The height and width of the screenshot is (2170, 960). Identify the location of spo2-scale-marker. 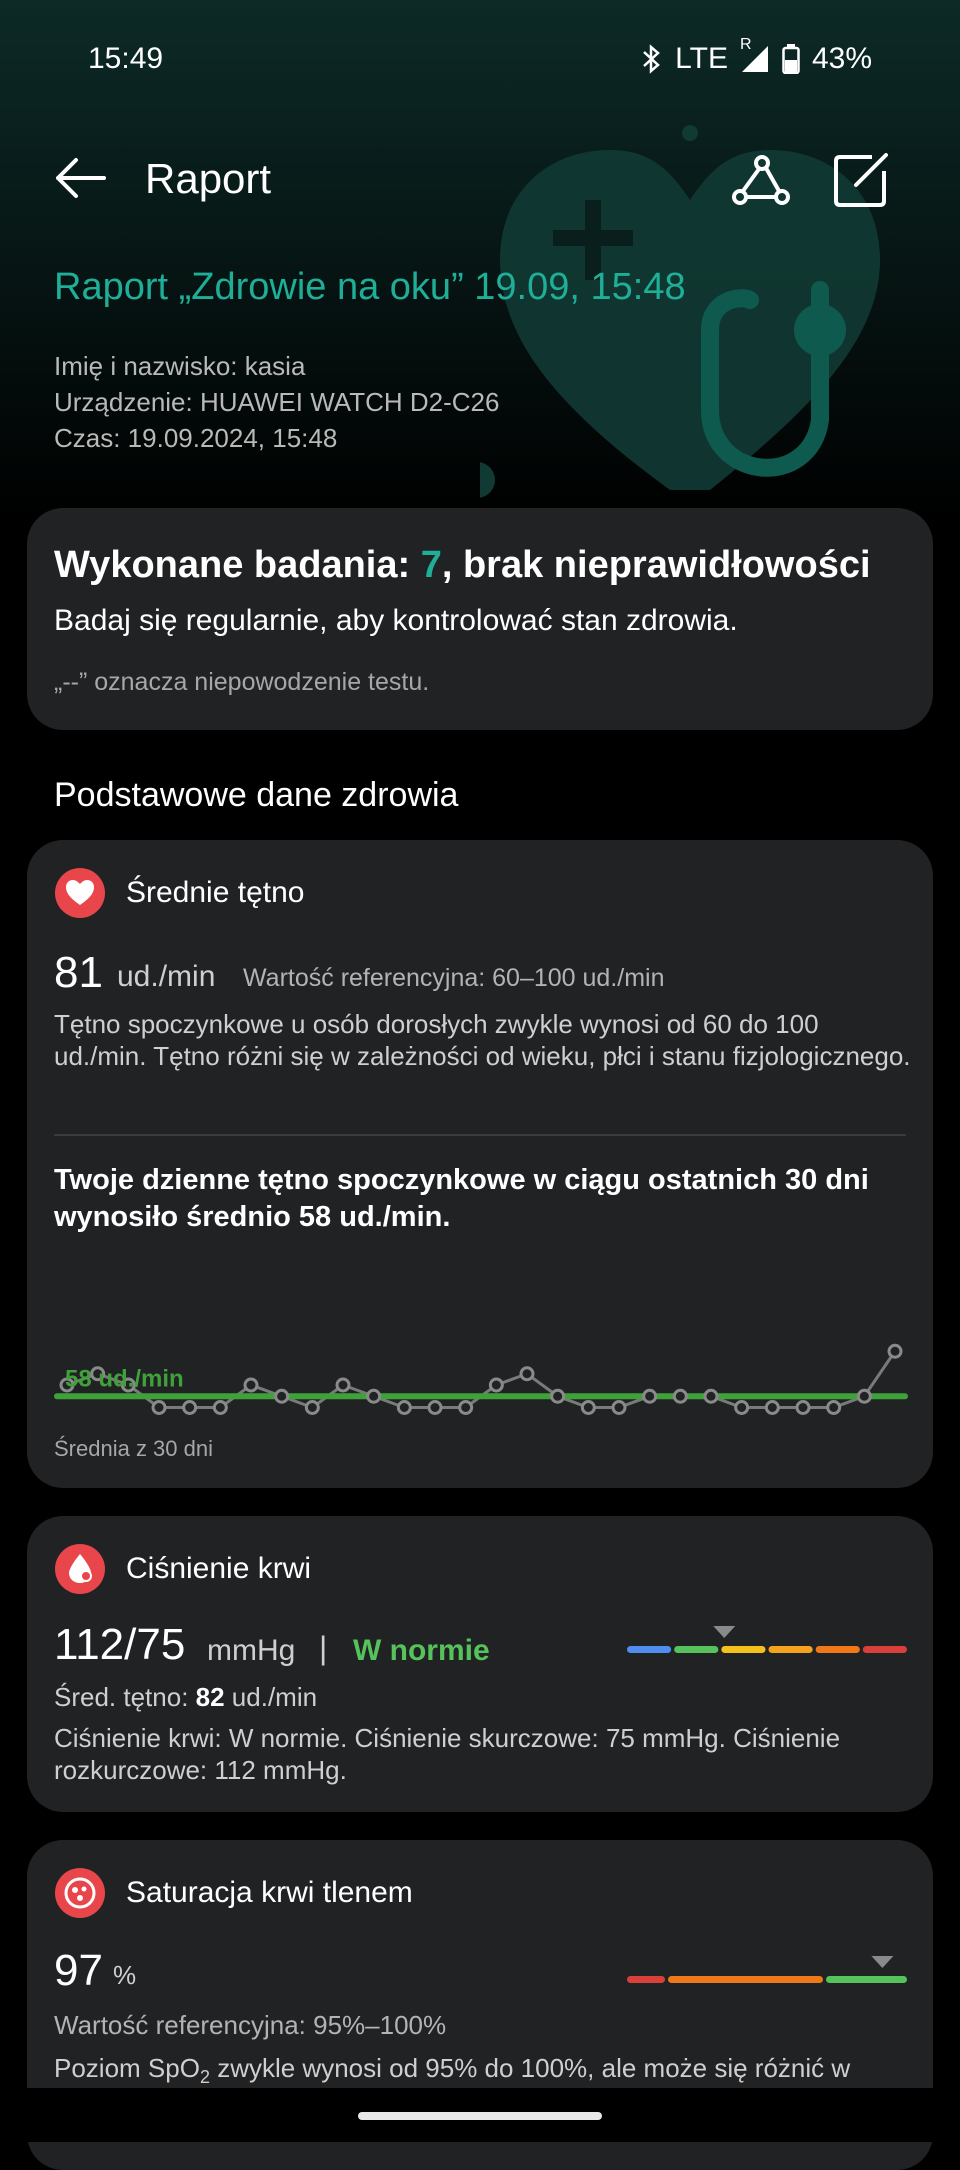
(882, 1962).